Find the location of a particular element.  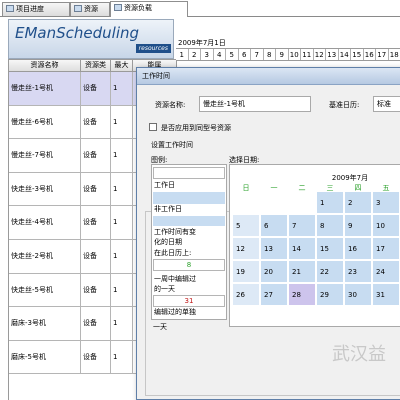

timeline-day: 16 is located at coordinates (370, 54).